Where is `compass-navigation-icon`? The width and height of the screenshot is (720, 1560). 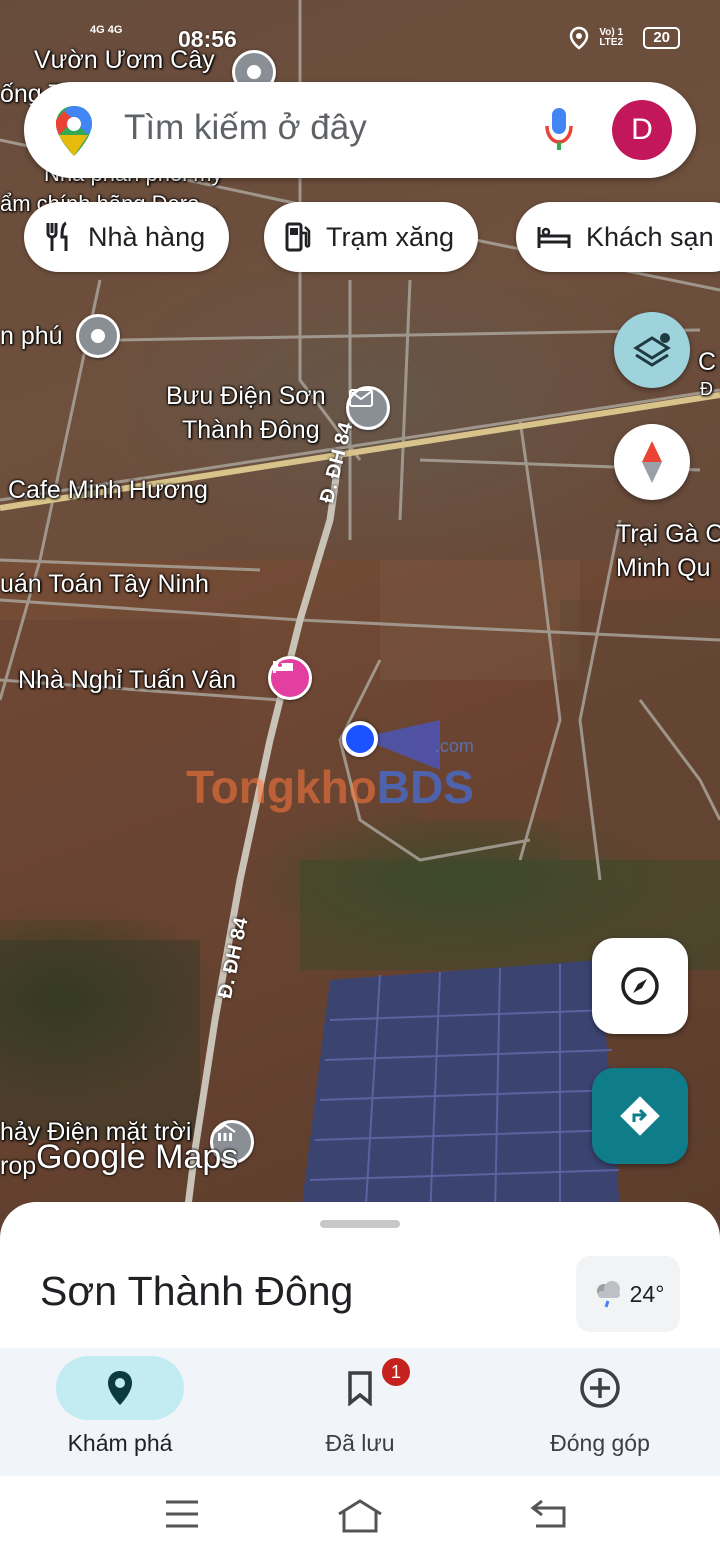 compass-navigation-icon is located at coordinates (640, 986).